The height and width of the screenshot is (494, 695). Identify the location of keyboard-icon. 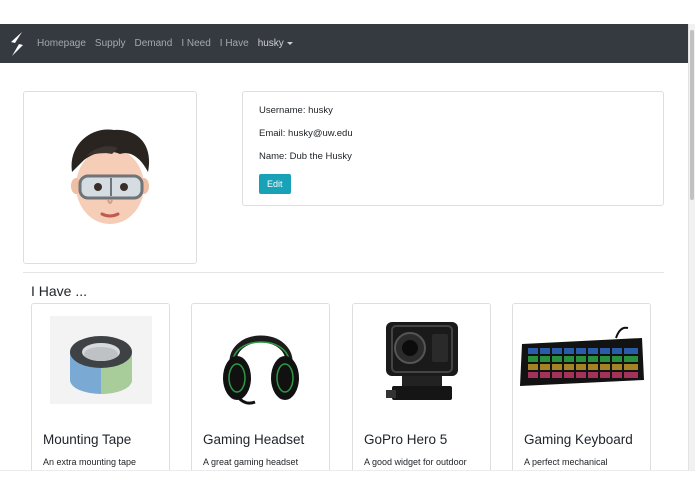
(581, 360).